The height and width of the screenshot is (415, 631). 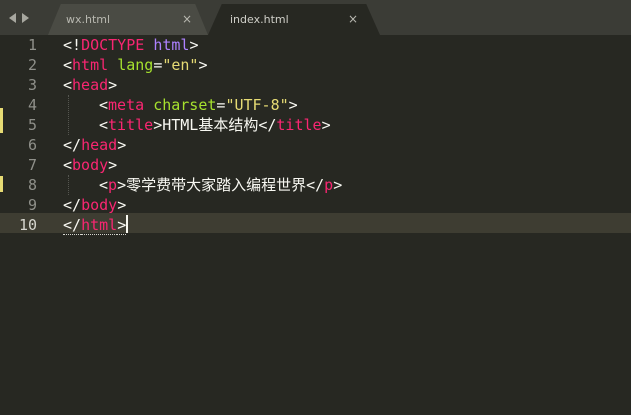 What do you see at coordinates (19, 18) in the screenshot?
I see `tab-navigation` at bounding box center [19, 18].